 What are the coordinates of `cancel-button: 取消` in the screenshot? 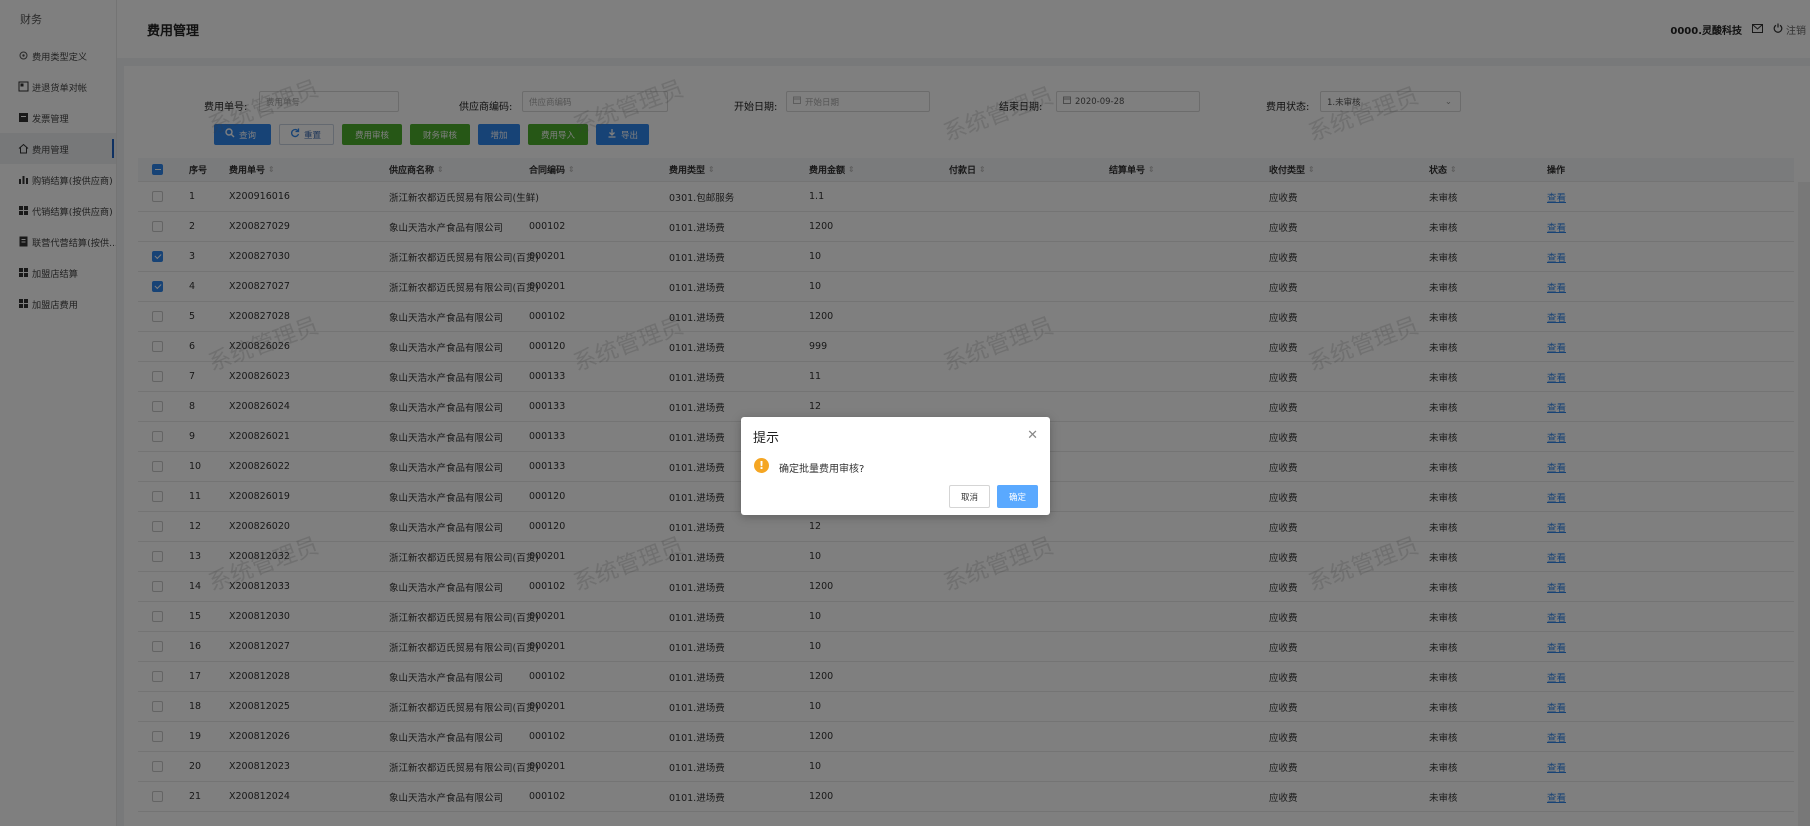 It's located at (969, 496).